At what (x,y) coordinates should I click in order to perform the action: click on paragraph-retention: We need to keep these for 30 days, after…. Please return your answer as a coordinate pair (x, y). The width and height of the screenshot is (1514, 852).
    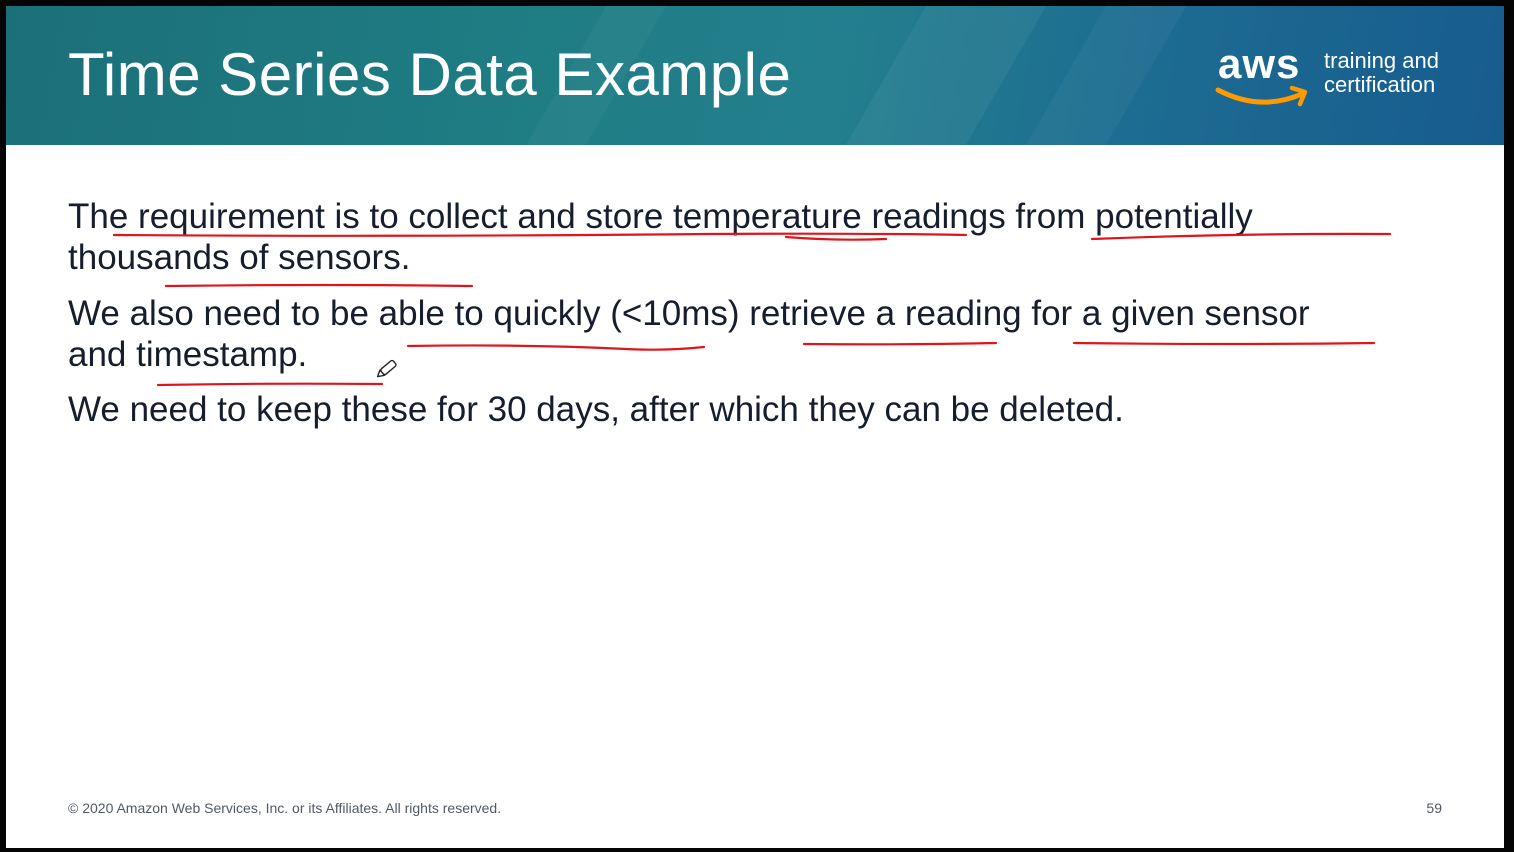
    Looking at the image, I should click on (596, 409).